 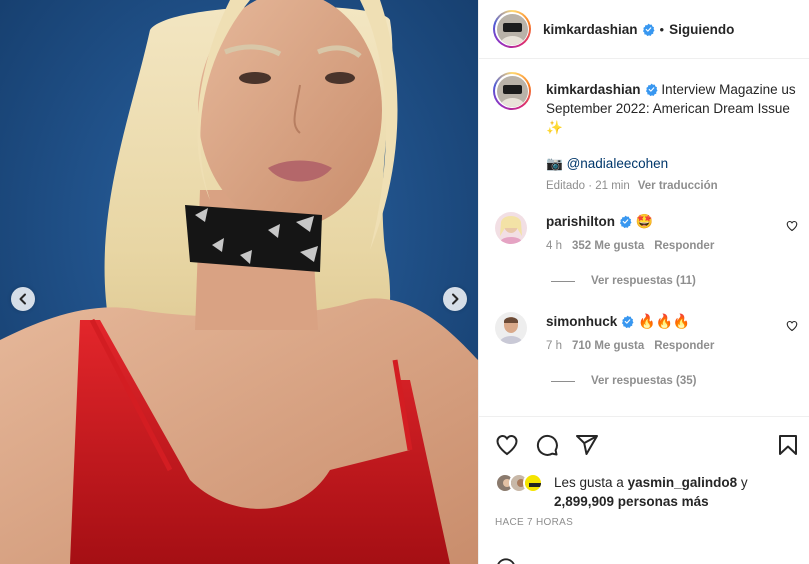 I want to click on smiley-icon, so click(x=506, y=561).